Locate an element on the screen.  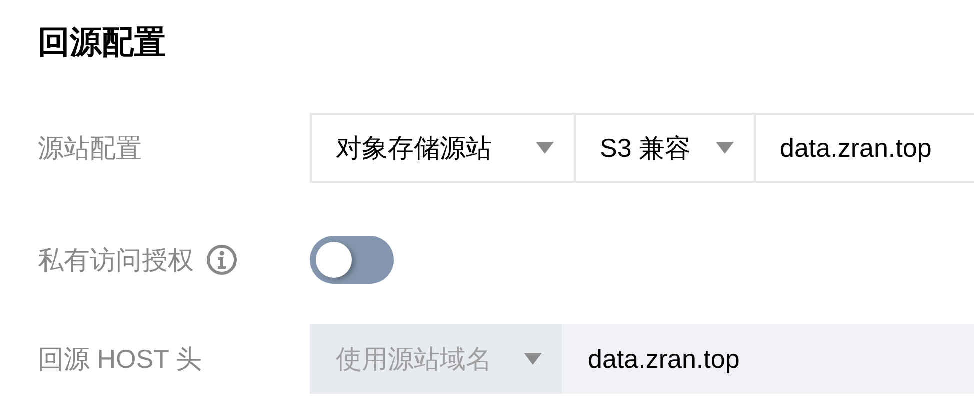
field-label: 回源 HOST 头 is located at coordinates (120, 359).